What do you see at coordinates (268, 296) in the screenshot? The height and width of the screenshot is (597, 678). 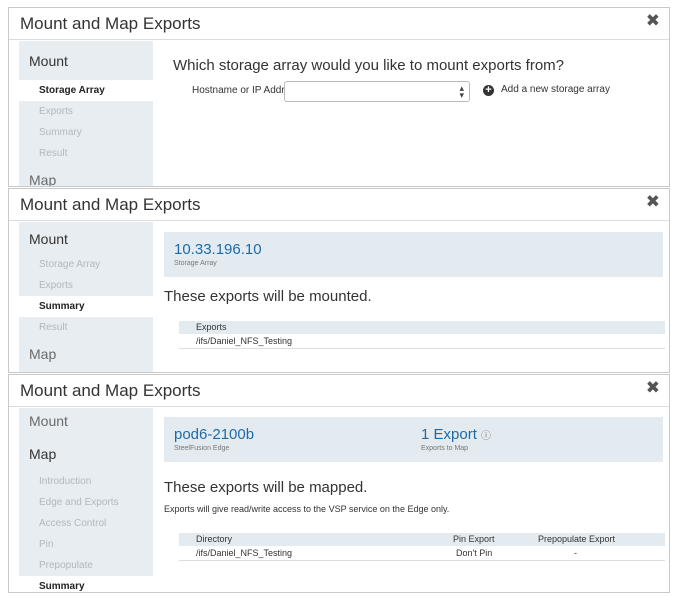 I see `mounted-heading: These exports will be mounted.` at bounding box center [268, 296].